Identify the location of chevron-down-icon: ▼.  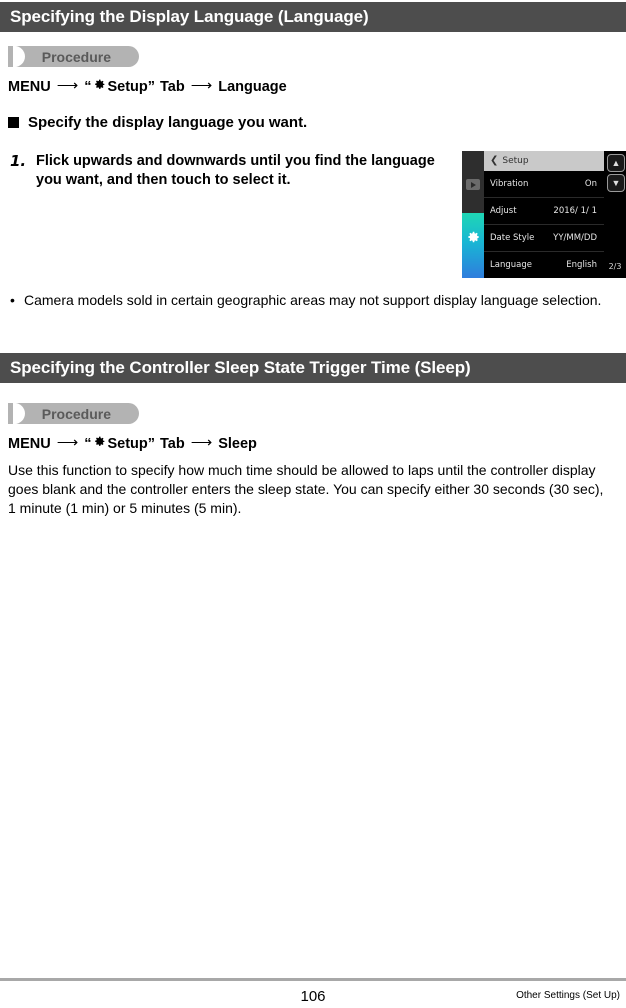
(616, 183).